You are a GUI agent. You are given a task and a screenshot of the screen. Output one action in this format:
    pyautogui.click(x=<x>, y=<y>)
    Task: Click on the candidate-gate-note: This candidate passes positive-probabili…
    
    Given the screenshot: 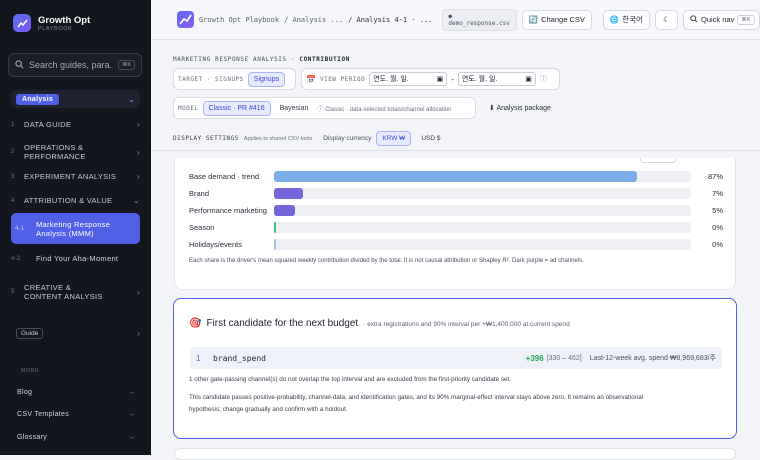 What is the action you would take?
    pyautogui.click(x=416, y=403)
    